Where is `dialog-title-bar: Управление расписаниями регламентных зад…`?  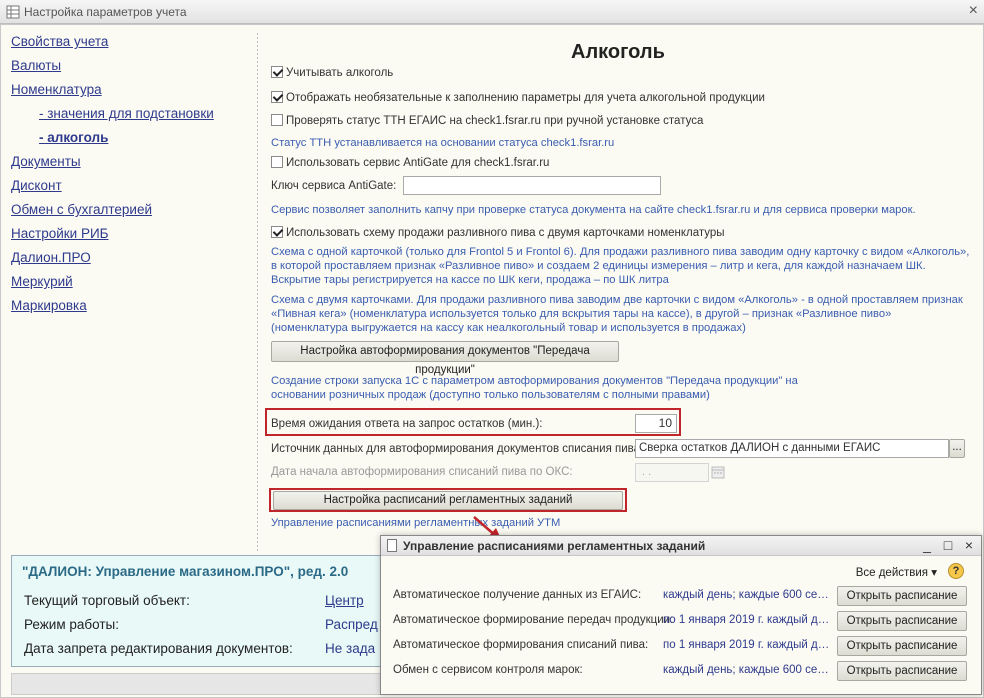 dialog-title-bar: Управление расписаниями регламентных зад… is located at coordinates (681, 546).